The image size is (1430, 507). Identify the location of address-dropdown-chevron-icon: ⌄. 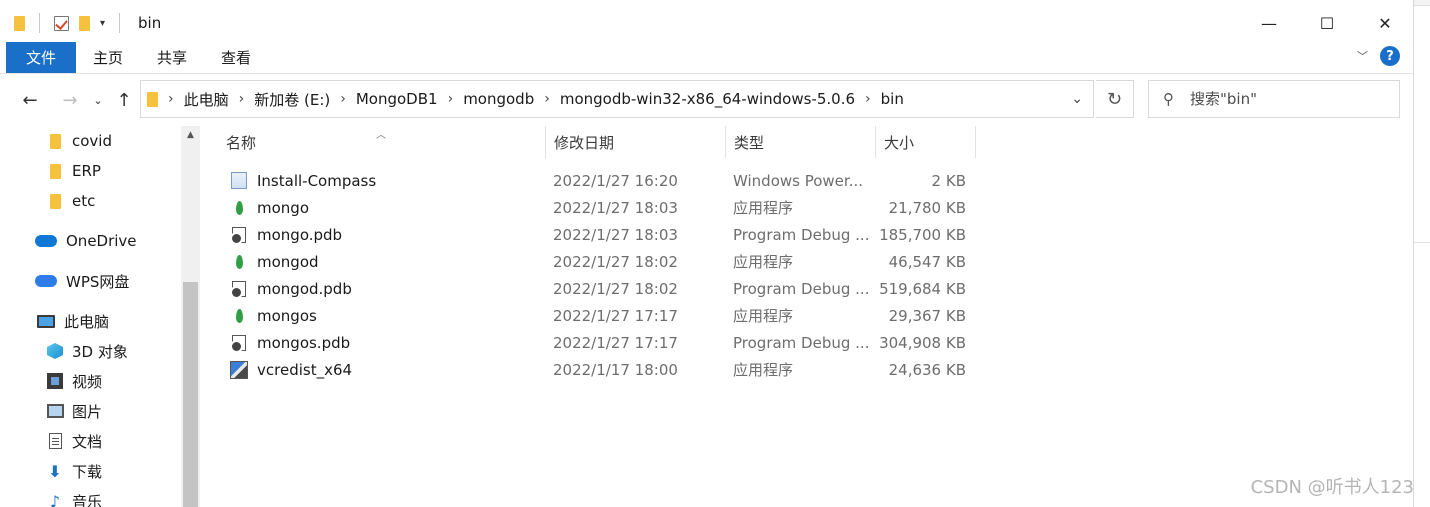
(1077, 99).